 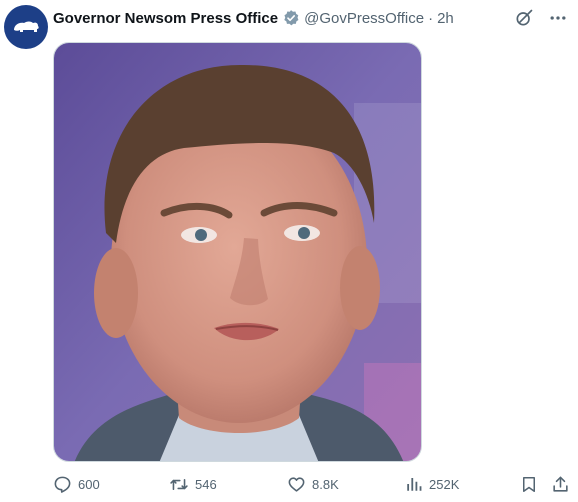 I want to click on repost-count: 546, so click(x=206, y=484).